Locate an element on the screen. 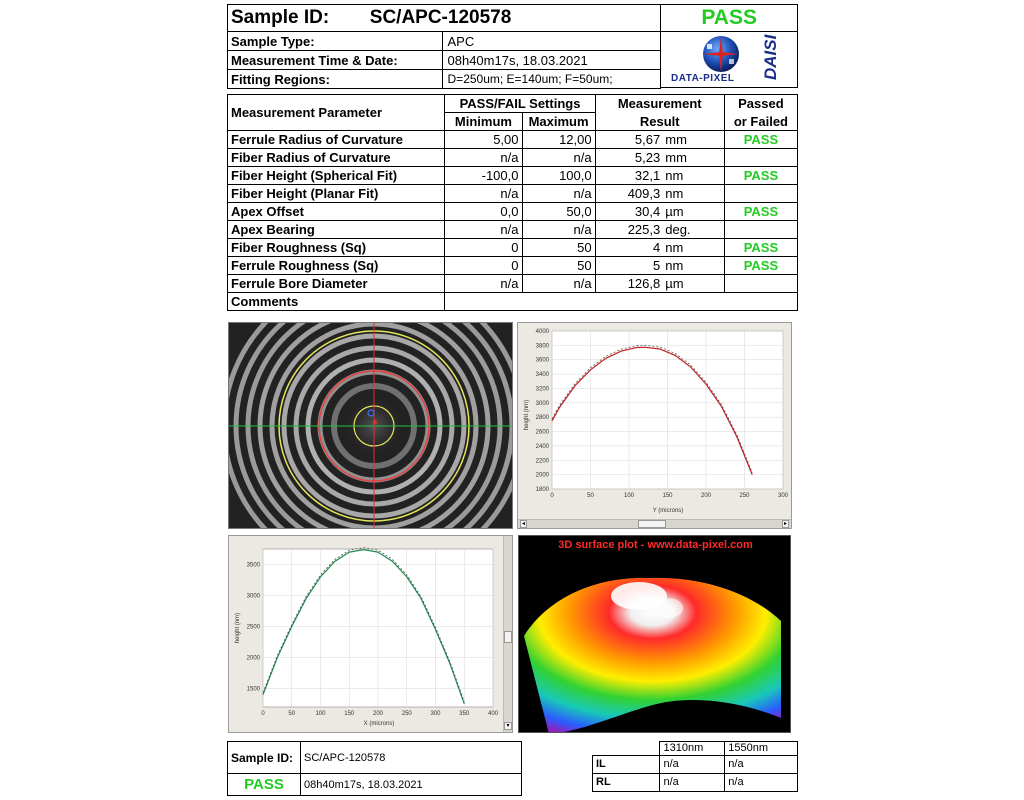  col-passed-header-2: or Failed is located at coordinates (761, 121).